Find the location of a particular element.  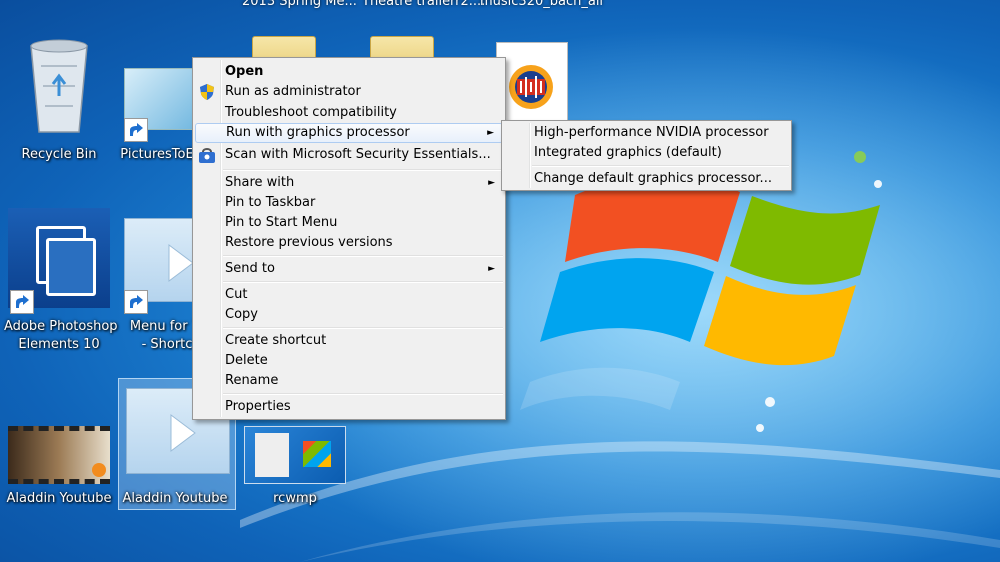

desktop-icon-aladdin-youtube-thumb: Aladdin Youtube is located at coordinates (59, 469).